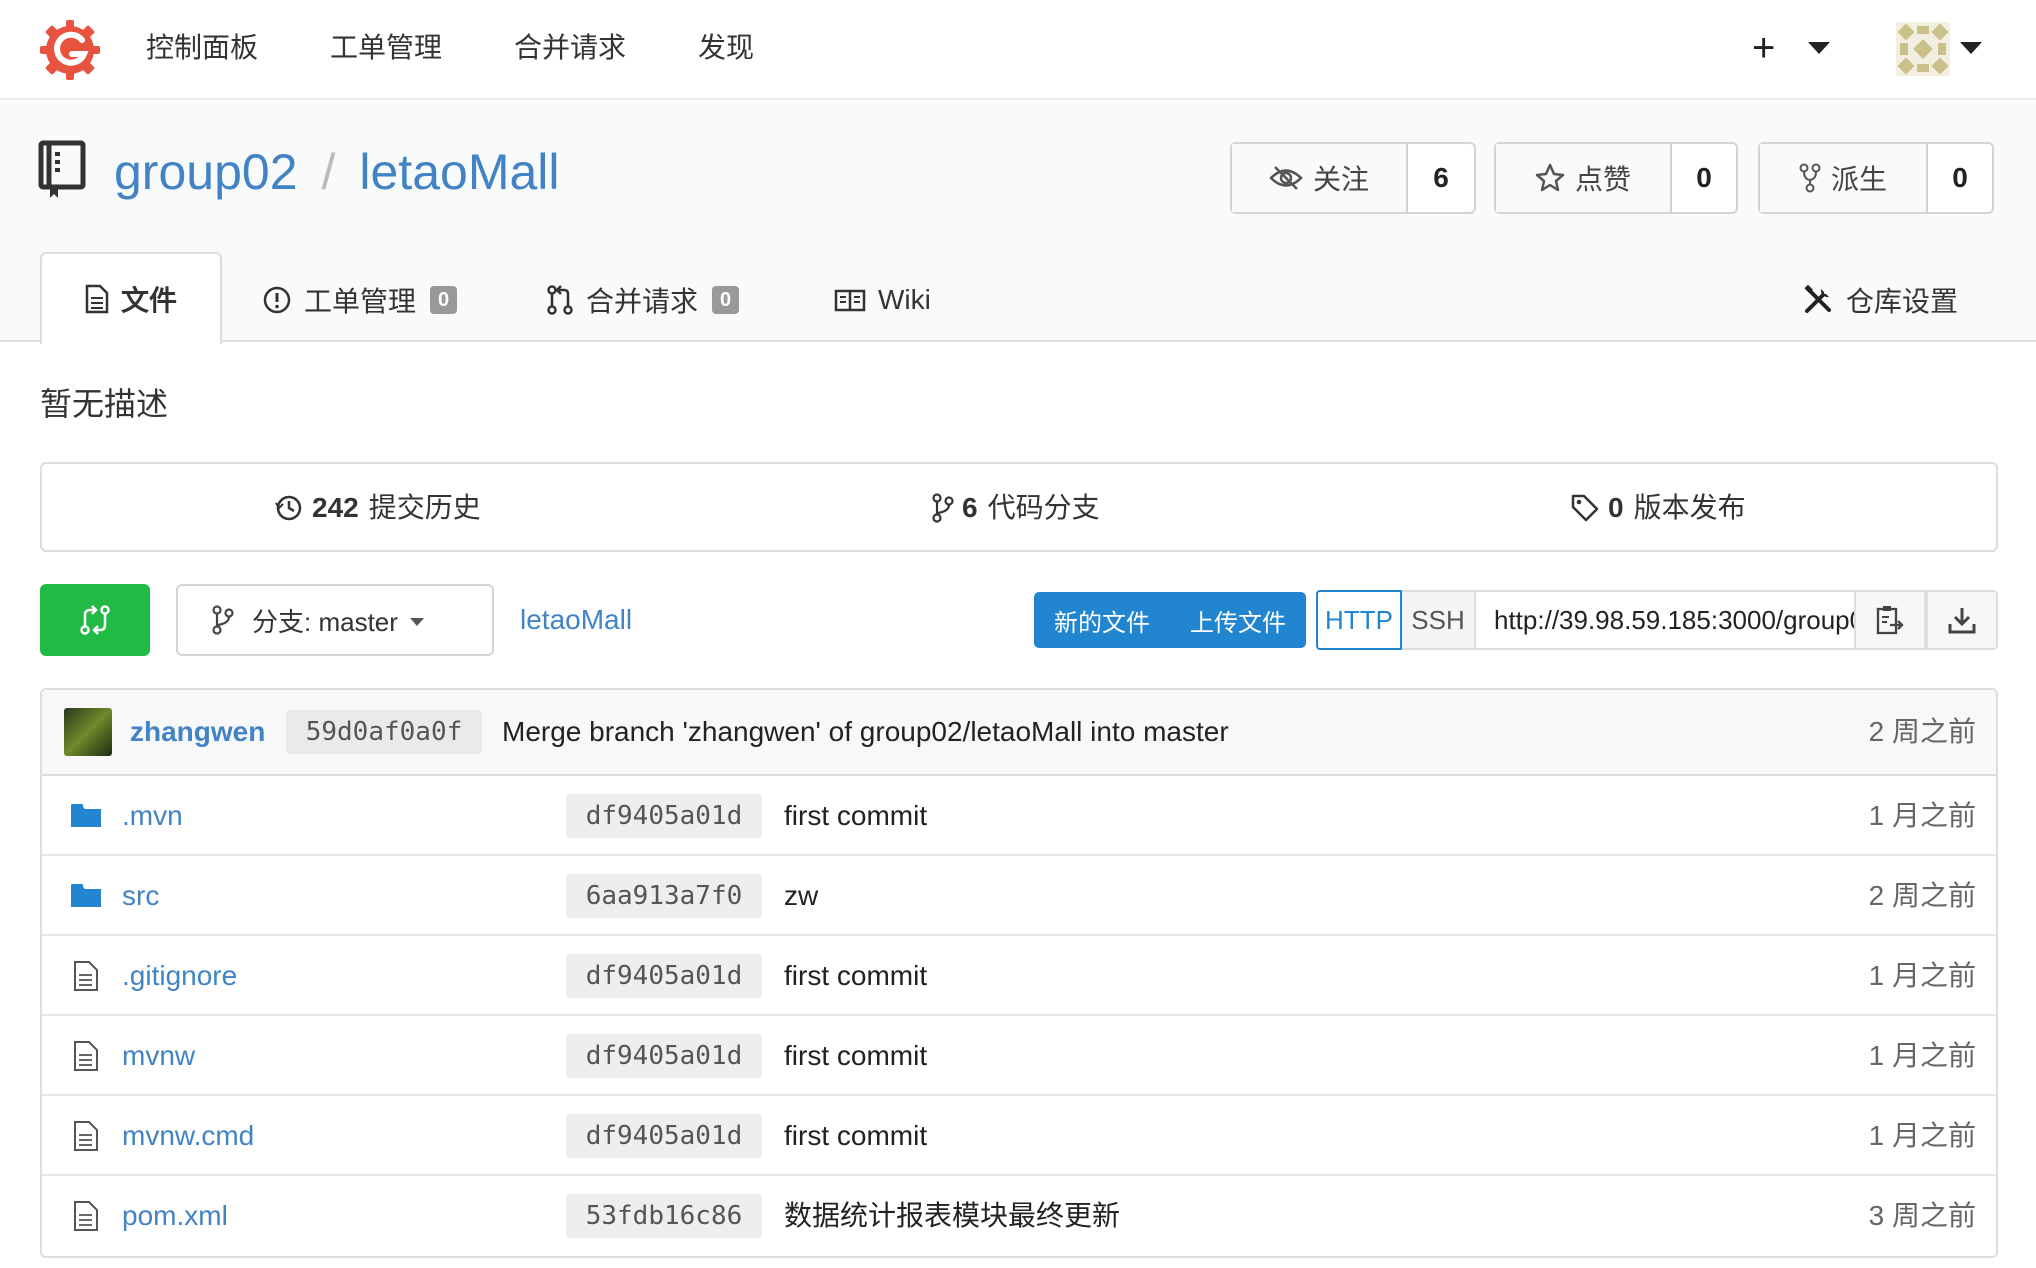 This screenshot has width=2036, height=1268. What do you see at coordinates (1819, 48) in the screenshot?
I see `create-dropdown-caret-icon` at bounding box center [1819, 48].